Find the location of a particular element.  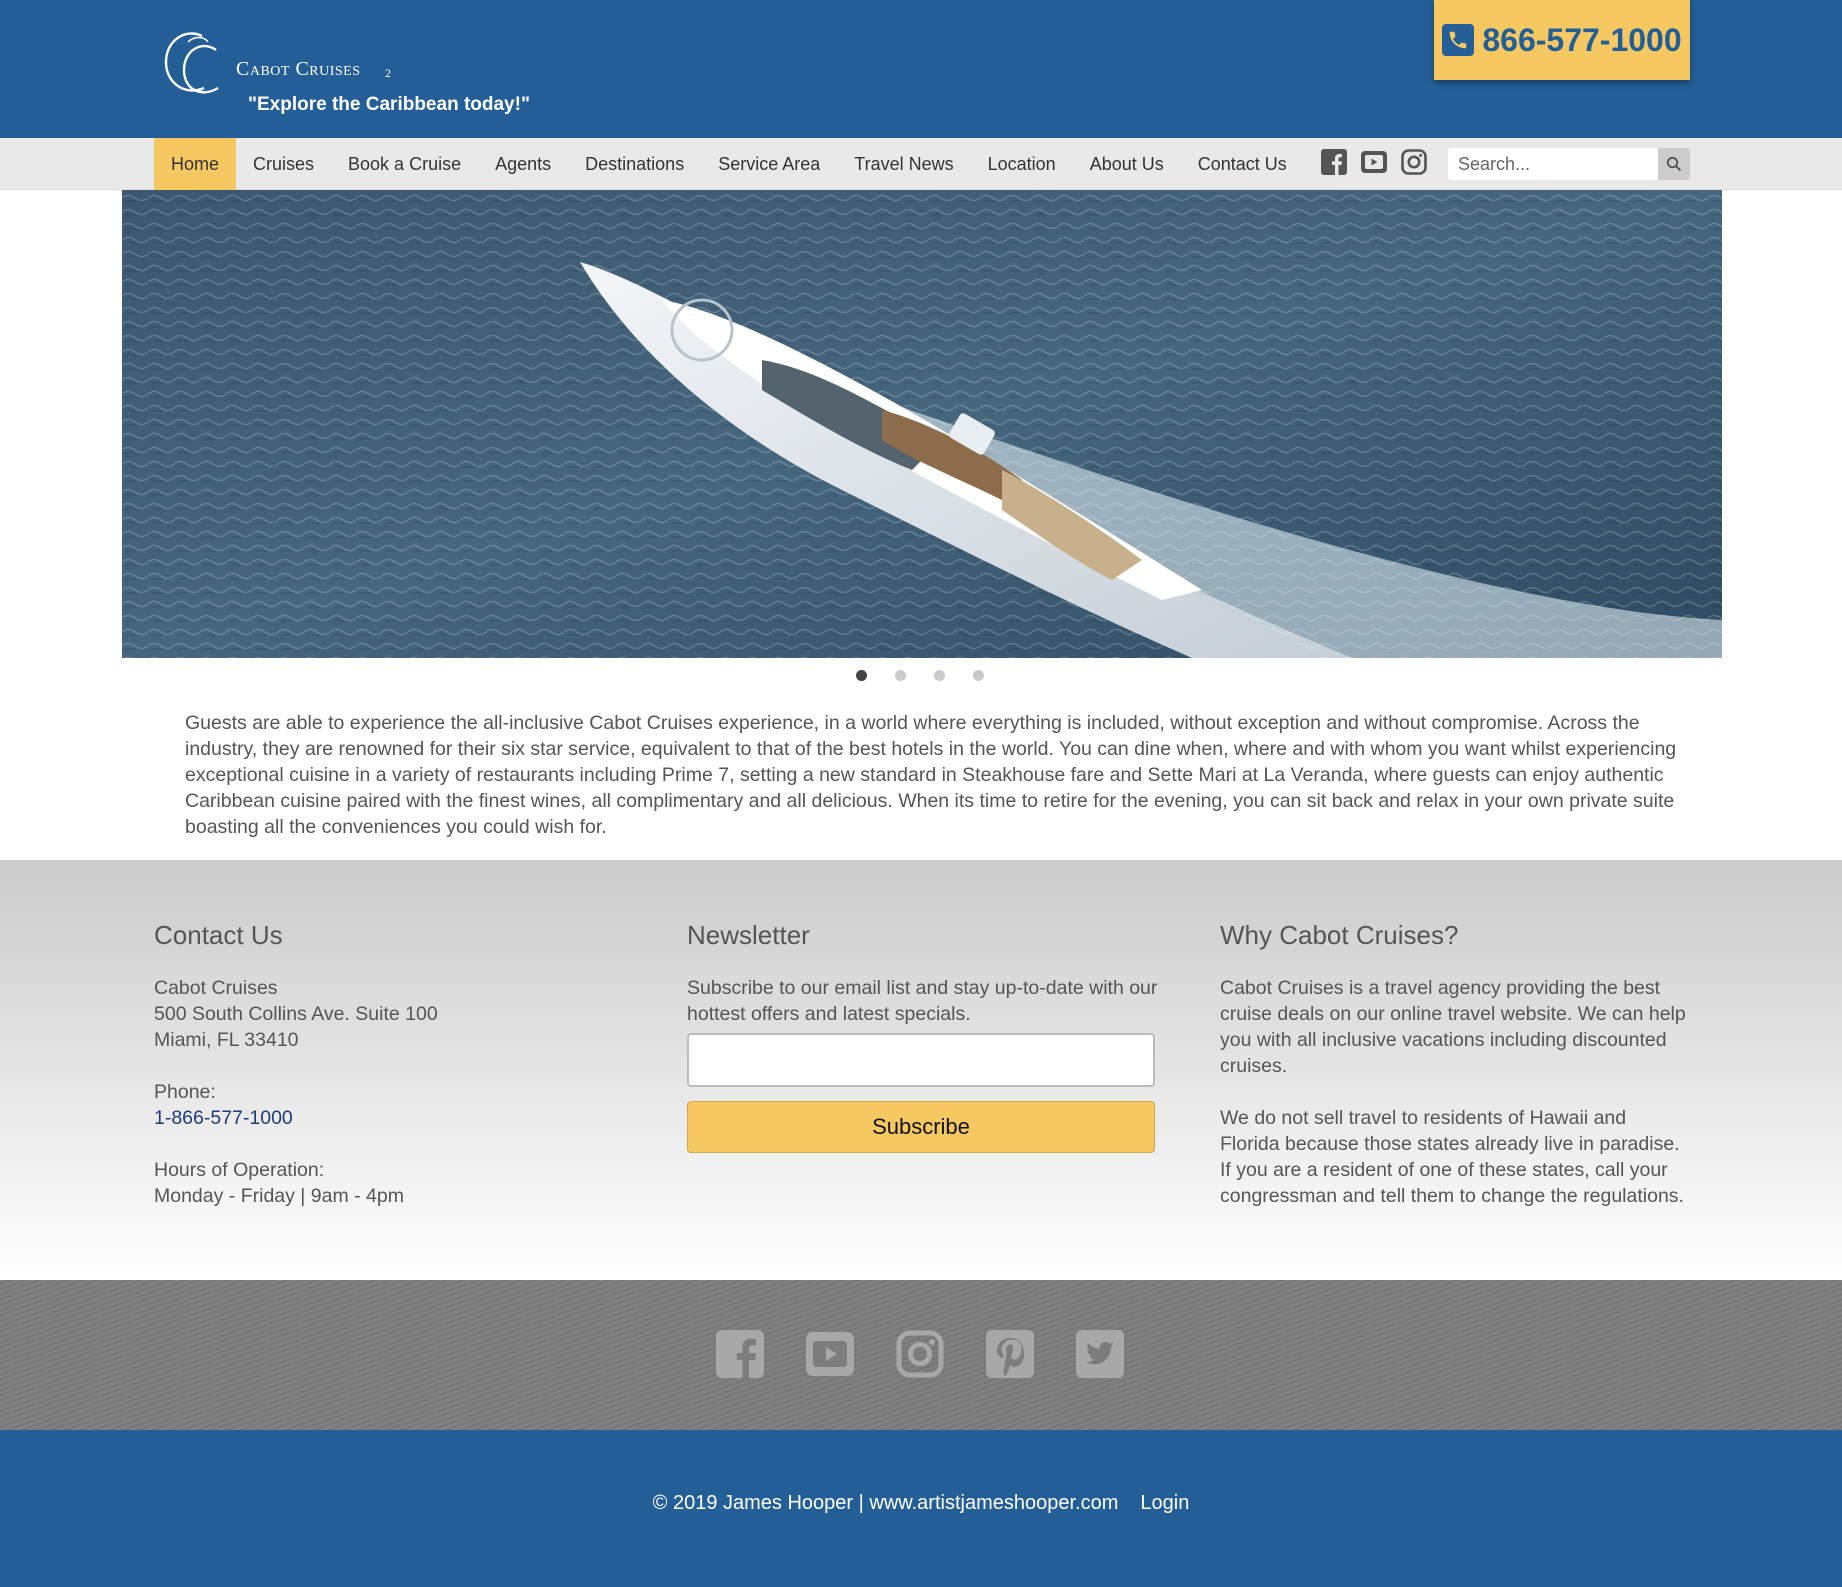

phone-label: Phone: is located at coordinates (185, 1092).